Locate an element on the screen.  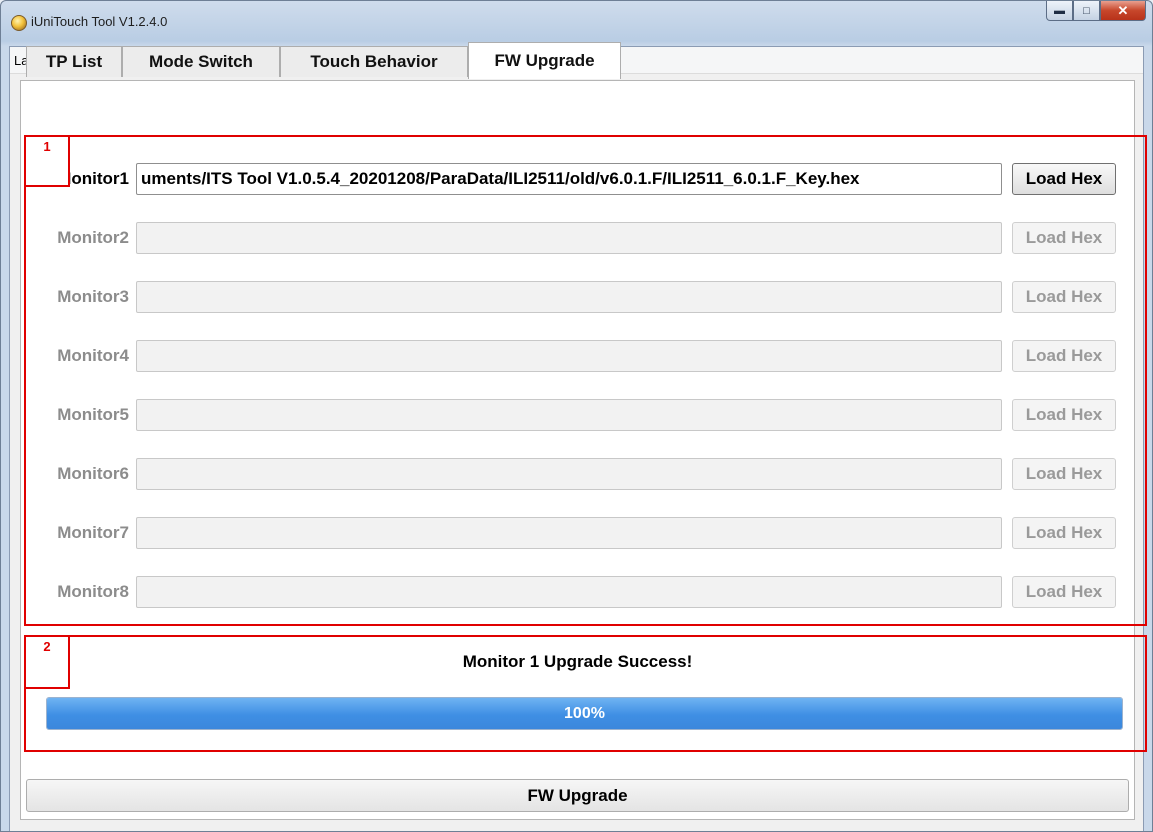
fw-upgrade-button: FW Upgrade is located at coordinates (577, 795).